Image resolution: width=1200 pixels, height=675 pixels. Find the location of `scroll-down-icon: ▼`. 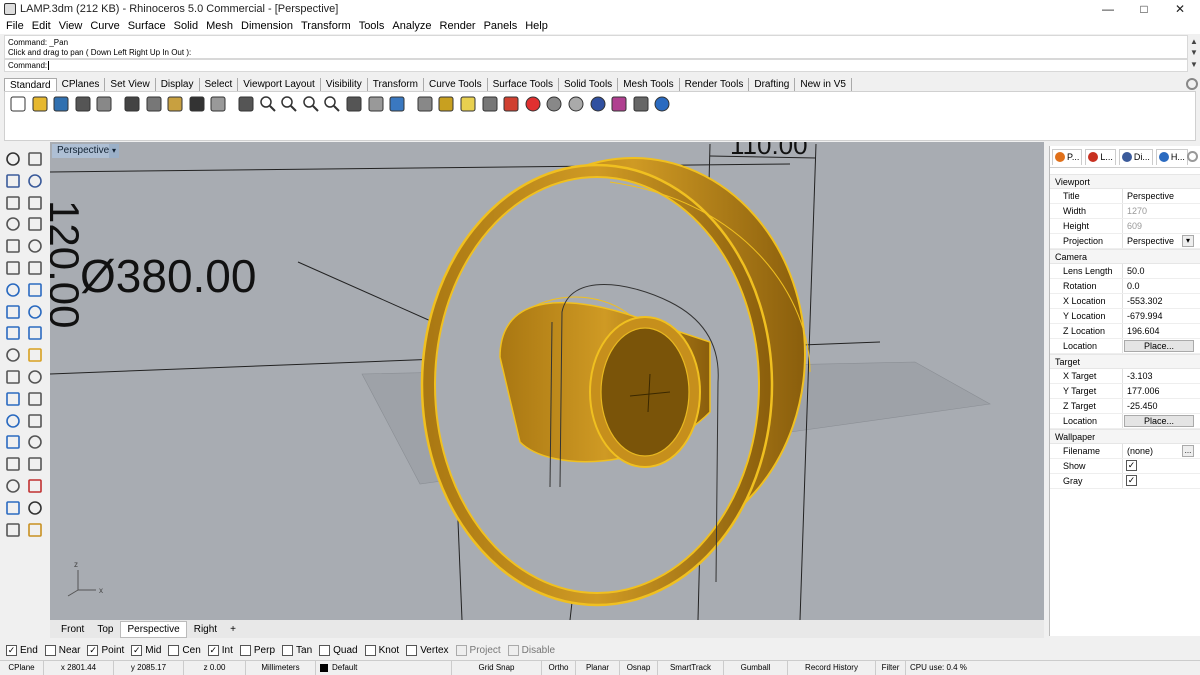

scroll-down-icon: ▼ is located at coordinates (1194, 52).